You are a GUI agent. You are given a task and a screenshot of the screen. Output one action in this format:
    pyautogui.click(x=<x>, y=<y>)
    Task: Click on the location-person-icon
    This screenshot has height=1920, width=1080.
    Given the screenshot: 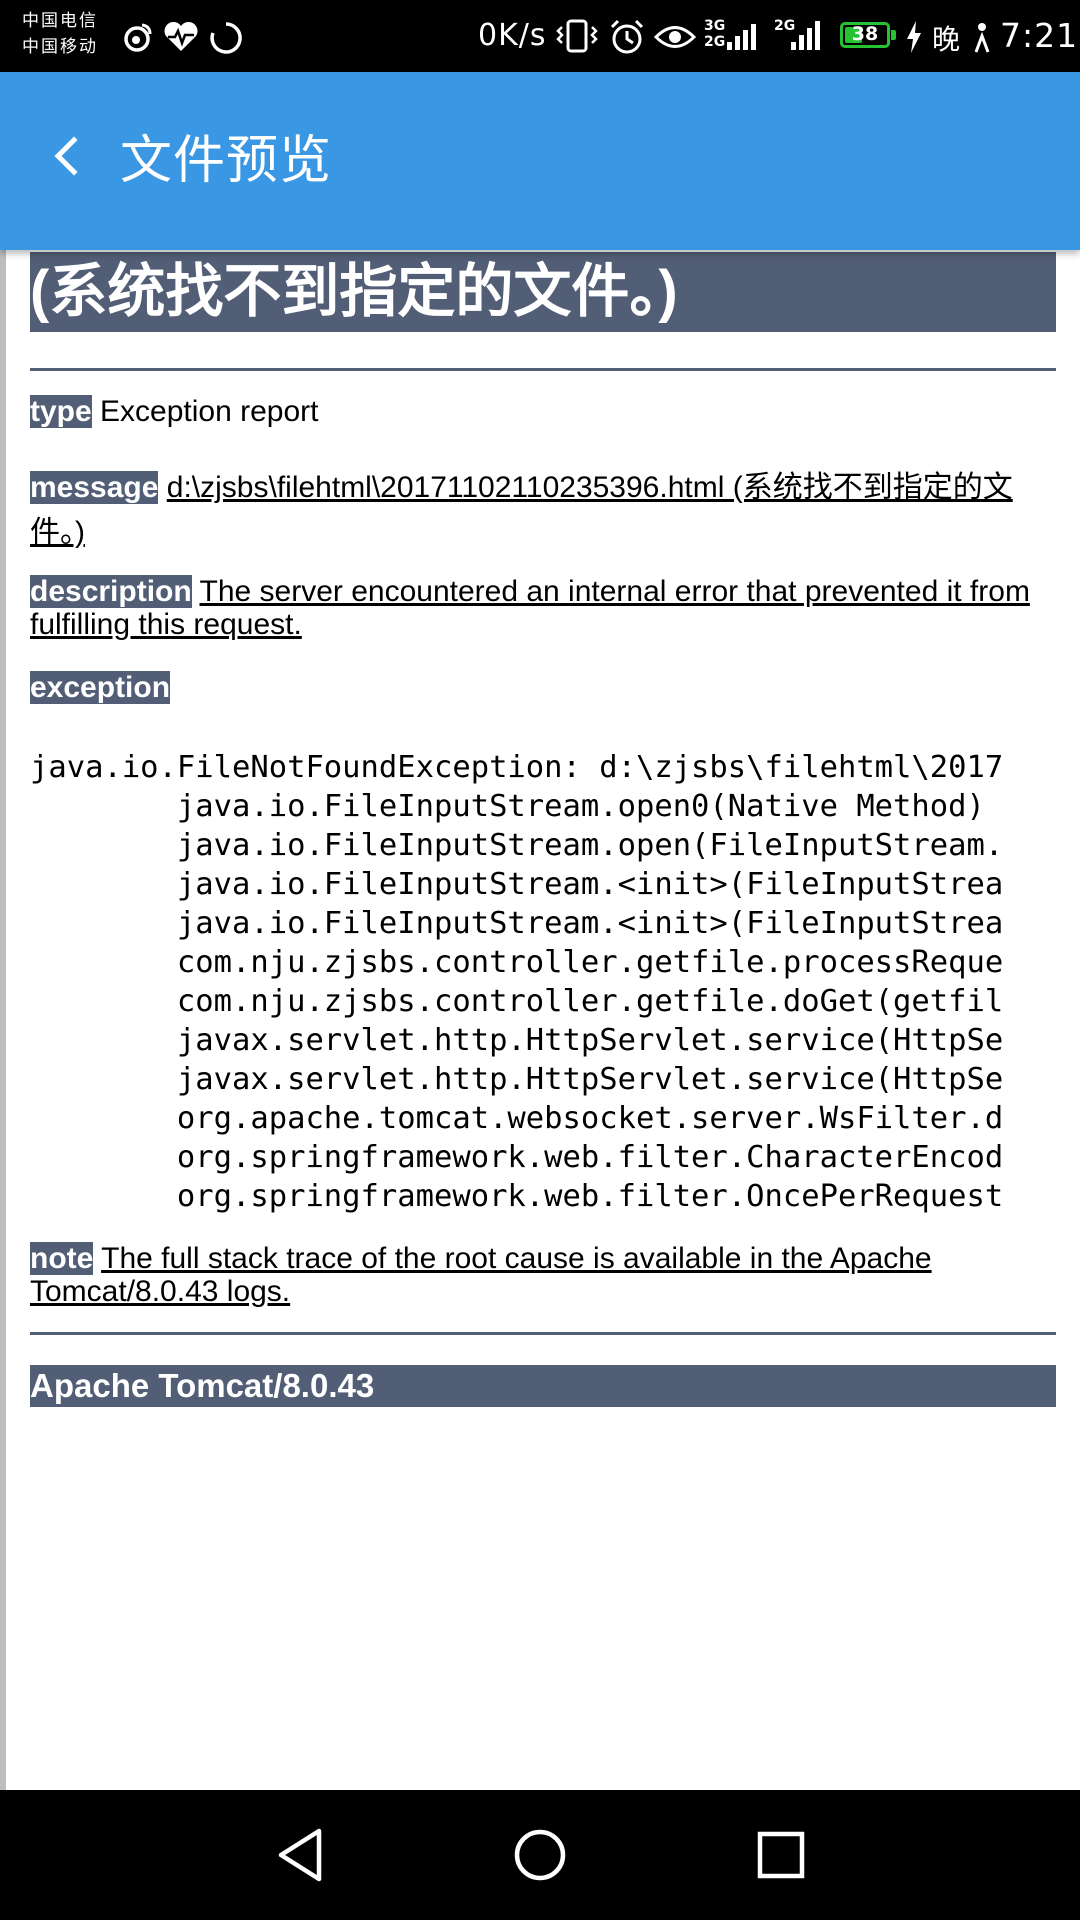 What is the action you would take?
    pyautogui.click(x=982, y=38)
    